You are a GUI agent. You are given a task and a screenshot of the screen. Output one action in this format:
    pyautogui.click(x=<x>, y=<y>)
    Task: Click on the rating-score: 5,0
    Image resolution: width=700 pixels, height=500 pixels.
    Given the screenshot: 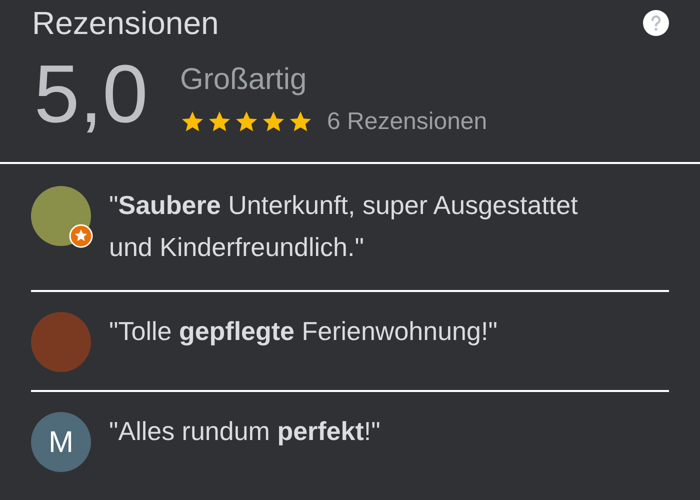 What is the action you would take?
    pyautogui.click(x=91, y=95)
    